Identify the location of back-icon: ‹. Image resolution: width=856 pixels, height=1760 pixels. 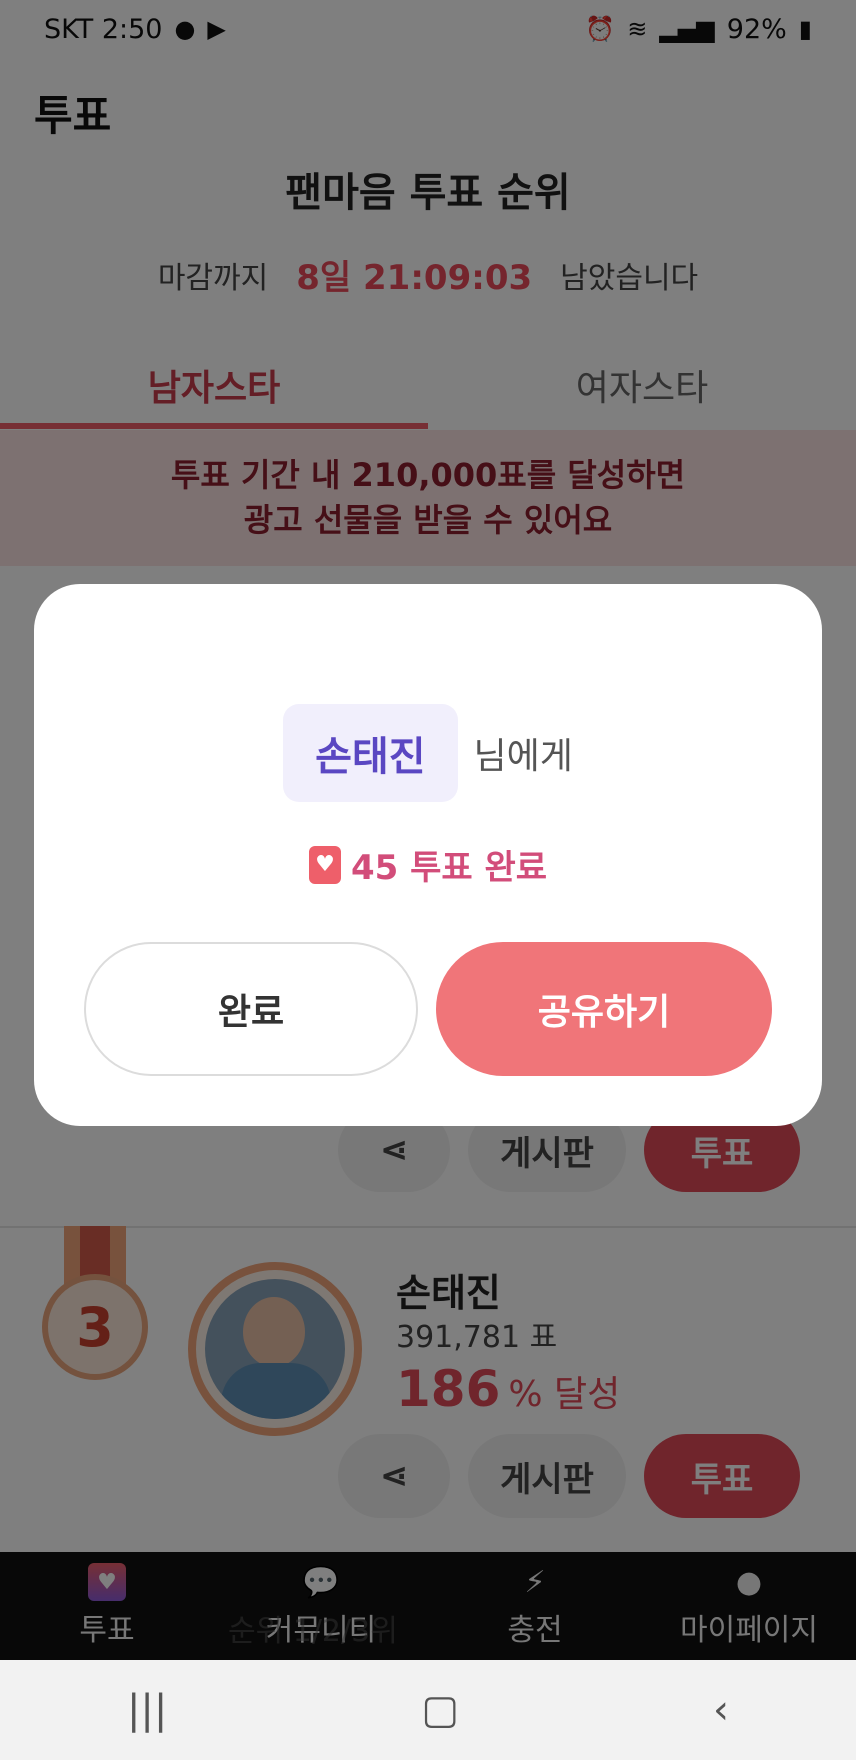
(721, 1710).